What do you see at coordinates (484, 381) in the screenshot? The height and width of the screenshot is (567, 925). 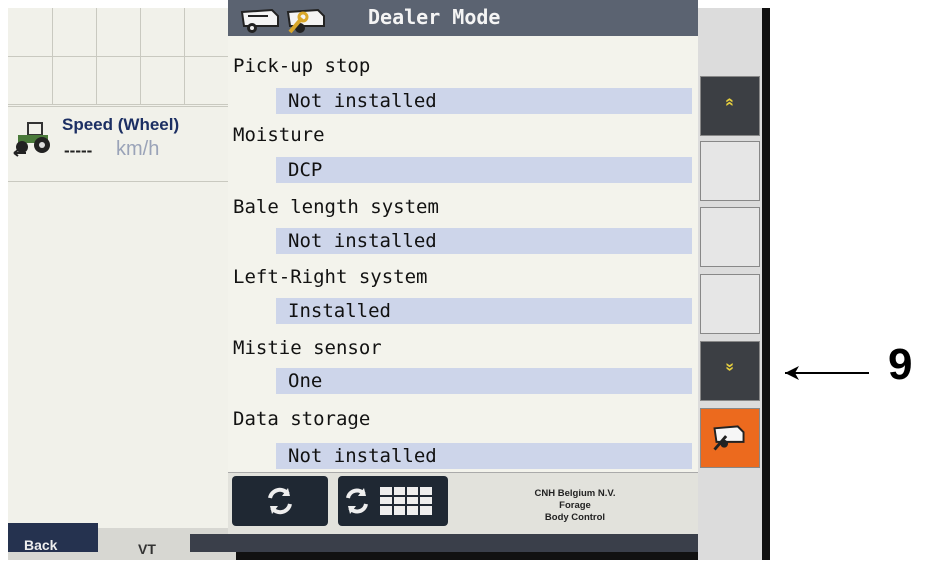 I see `setting-value-mistie-sensor: One` at bounding box center [484, 381].